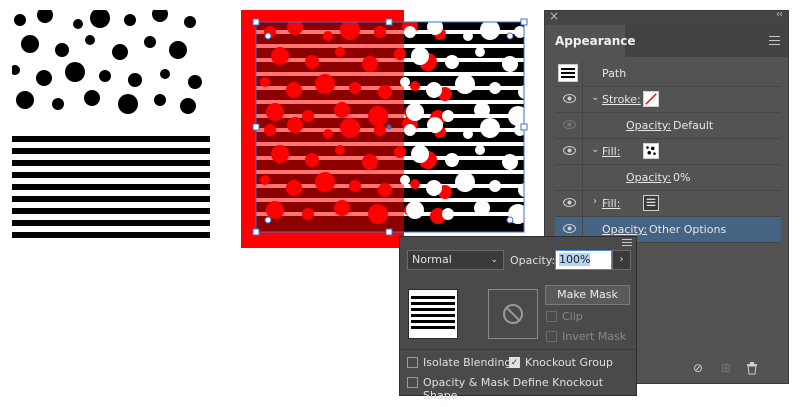 The image size is (801, 407). I want to click on stripe-pattern, so click(111, 187).